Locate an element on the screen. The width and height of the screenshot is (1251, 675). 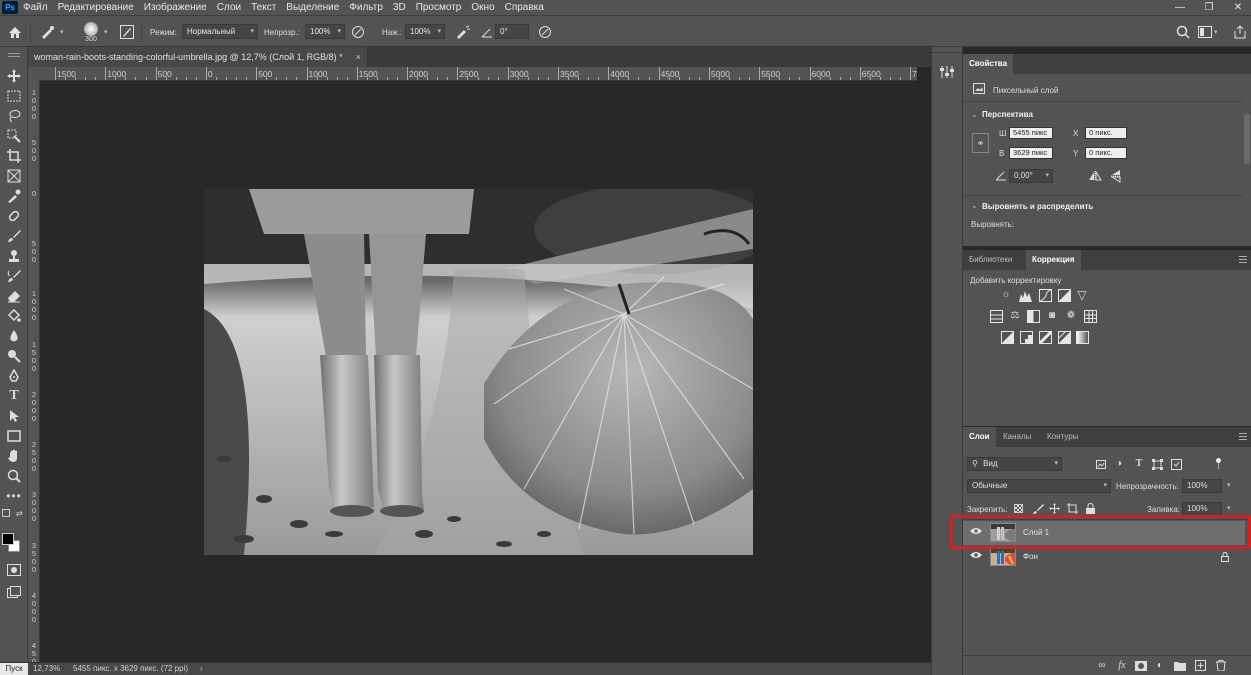
clone-stamp-tool-icon is located at coordinates (14, 256).